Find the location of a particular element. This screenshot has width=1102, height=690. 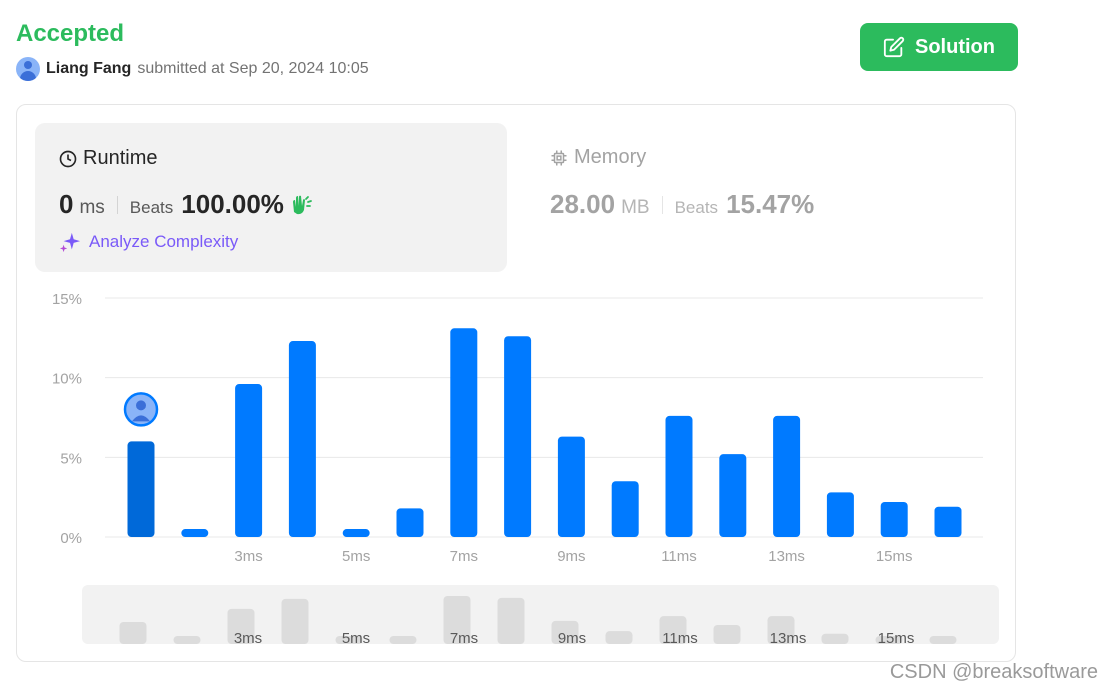

overview-label: 5ms is located at coordinates (356, 638).